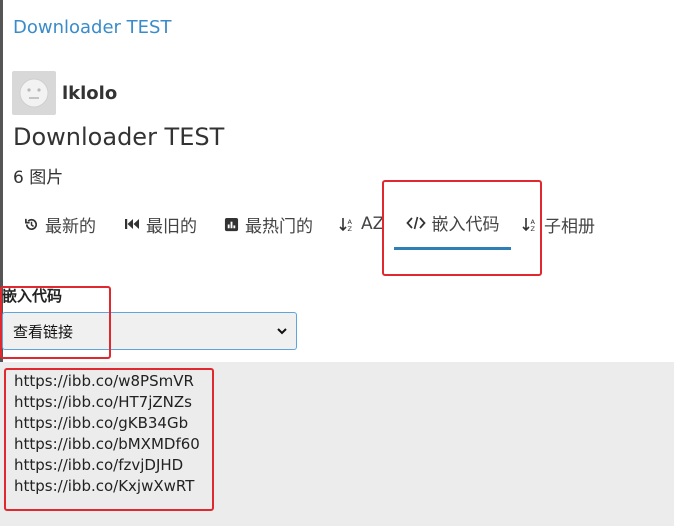 This screenshot has width=674, height=526. What do you see at coordinates (103, 402) in the screenshot?
I see `embed-link: https://ibb.co/HT7jZNZs` at bounding box center [103, 402].